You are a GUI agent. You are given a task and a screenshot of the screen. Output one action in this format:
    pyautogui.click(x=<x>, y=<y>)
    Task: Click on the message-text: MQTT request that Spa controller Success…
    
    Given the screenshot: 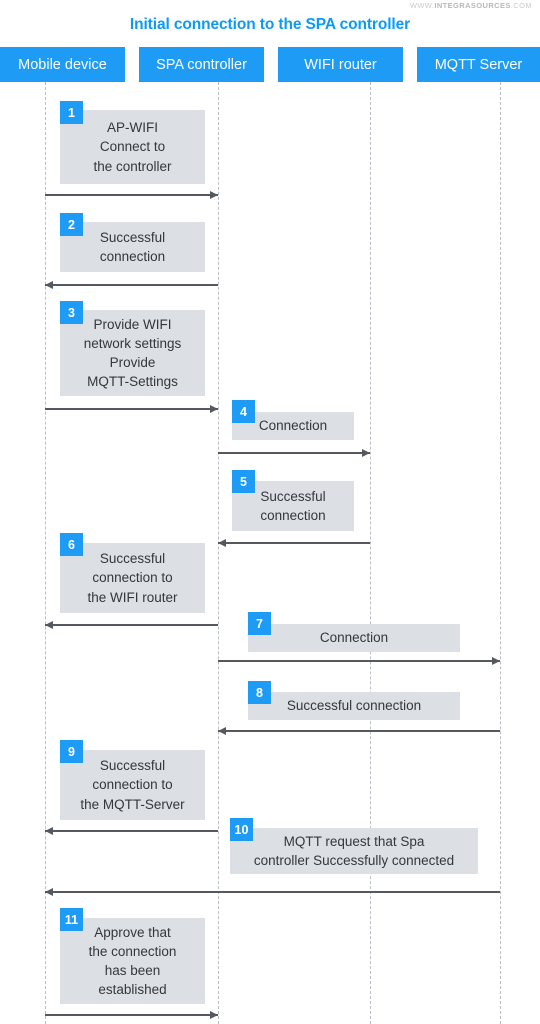 What is the action you would take?
    pyautogui.click(x=354, y=850)
    